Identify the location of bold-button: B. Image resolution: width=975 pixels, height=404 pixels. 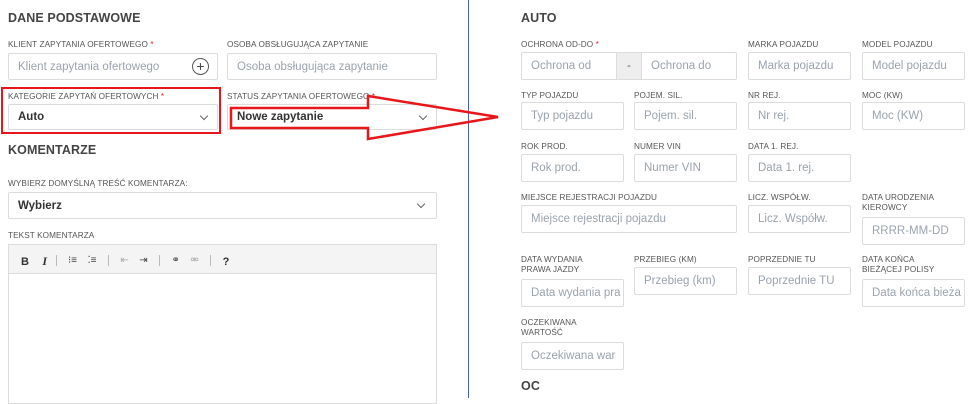
(25, 262).